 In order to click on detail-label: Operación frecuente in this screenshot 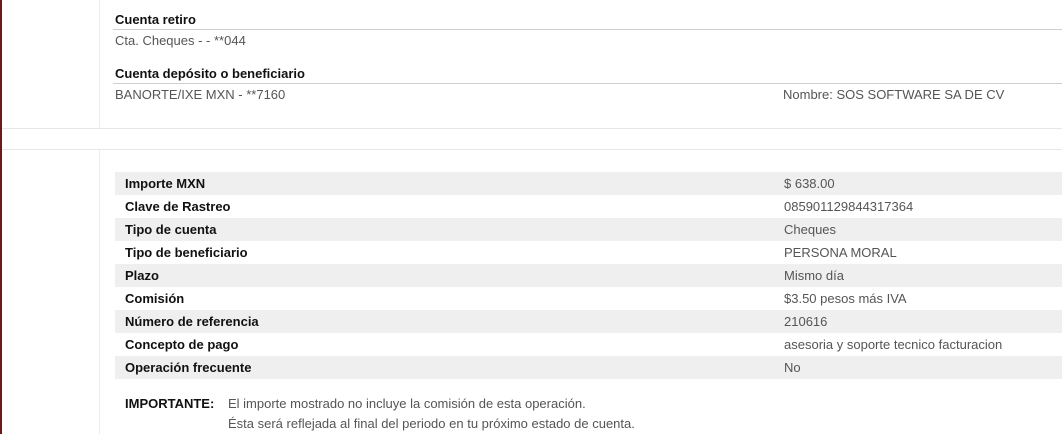, I will do `click(449, 367)`.